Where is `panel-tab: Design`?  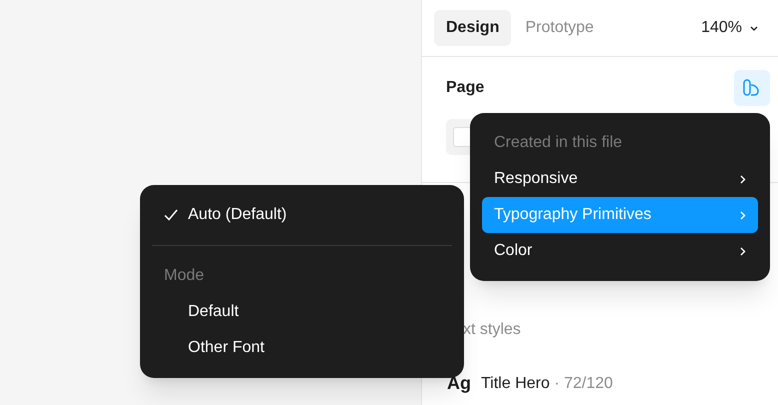
panel-tab: Design is located at coordinates (473, 28).